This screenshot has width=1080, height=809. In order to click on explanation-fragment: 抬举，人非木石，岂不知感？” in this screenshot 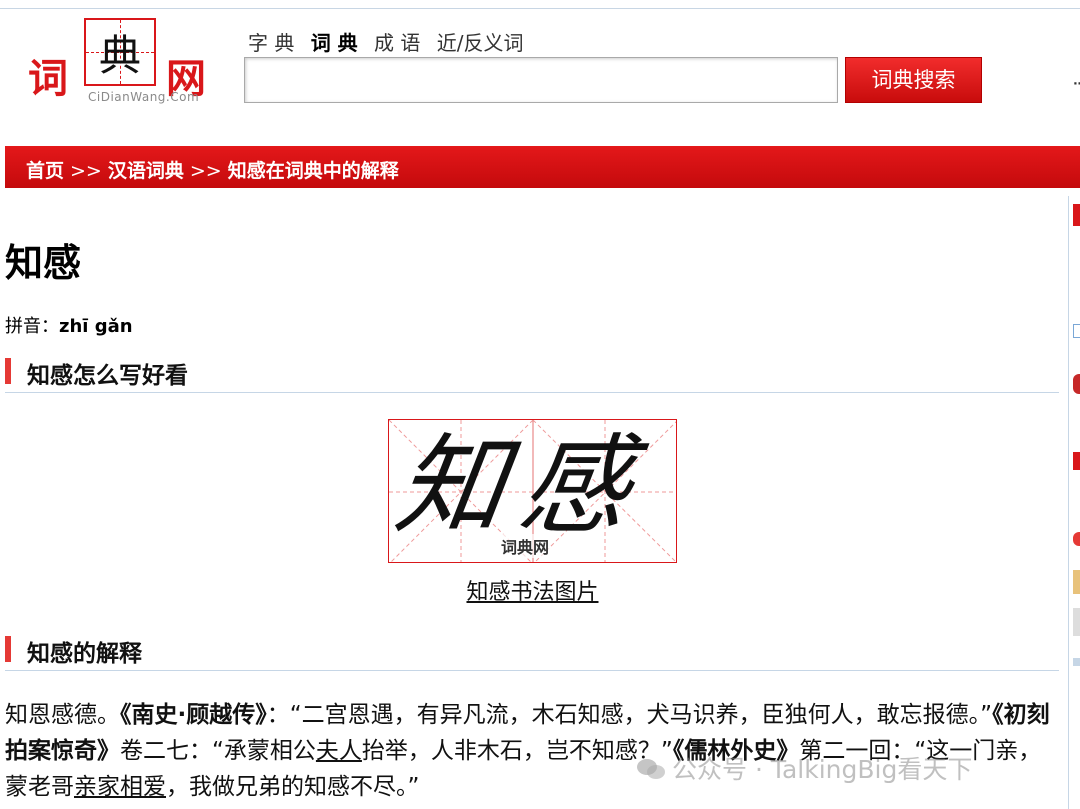, I will do `click(517, 751)`.